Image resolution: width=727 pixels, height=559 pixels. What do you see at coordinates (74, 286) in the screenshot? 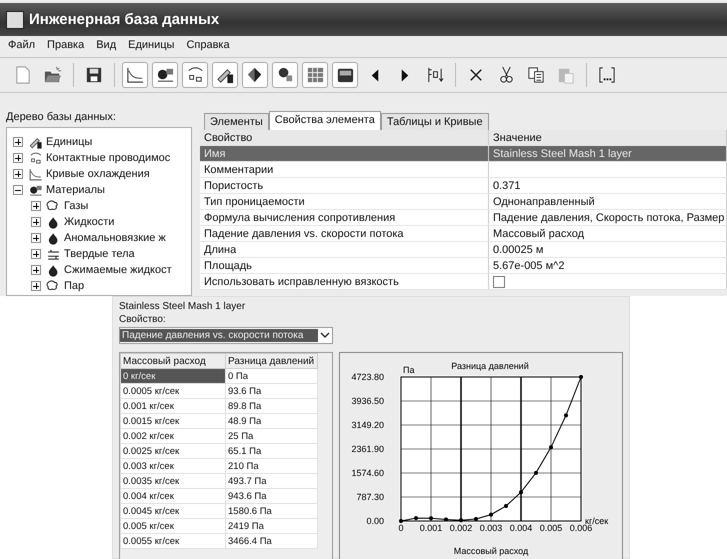
I see `tree-item: Пар` at bounding box center [74, 286].